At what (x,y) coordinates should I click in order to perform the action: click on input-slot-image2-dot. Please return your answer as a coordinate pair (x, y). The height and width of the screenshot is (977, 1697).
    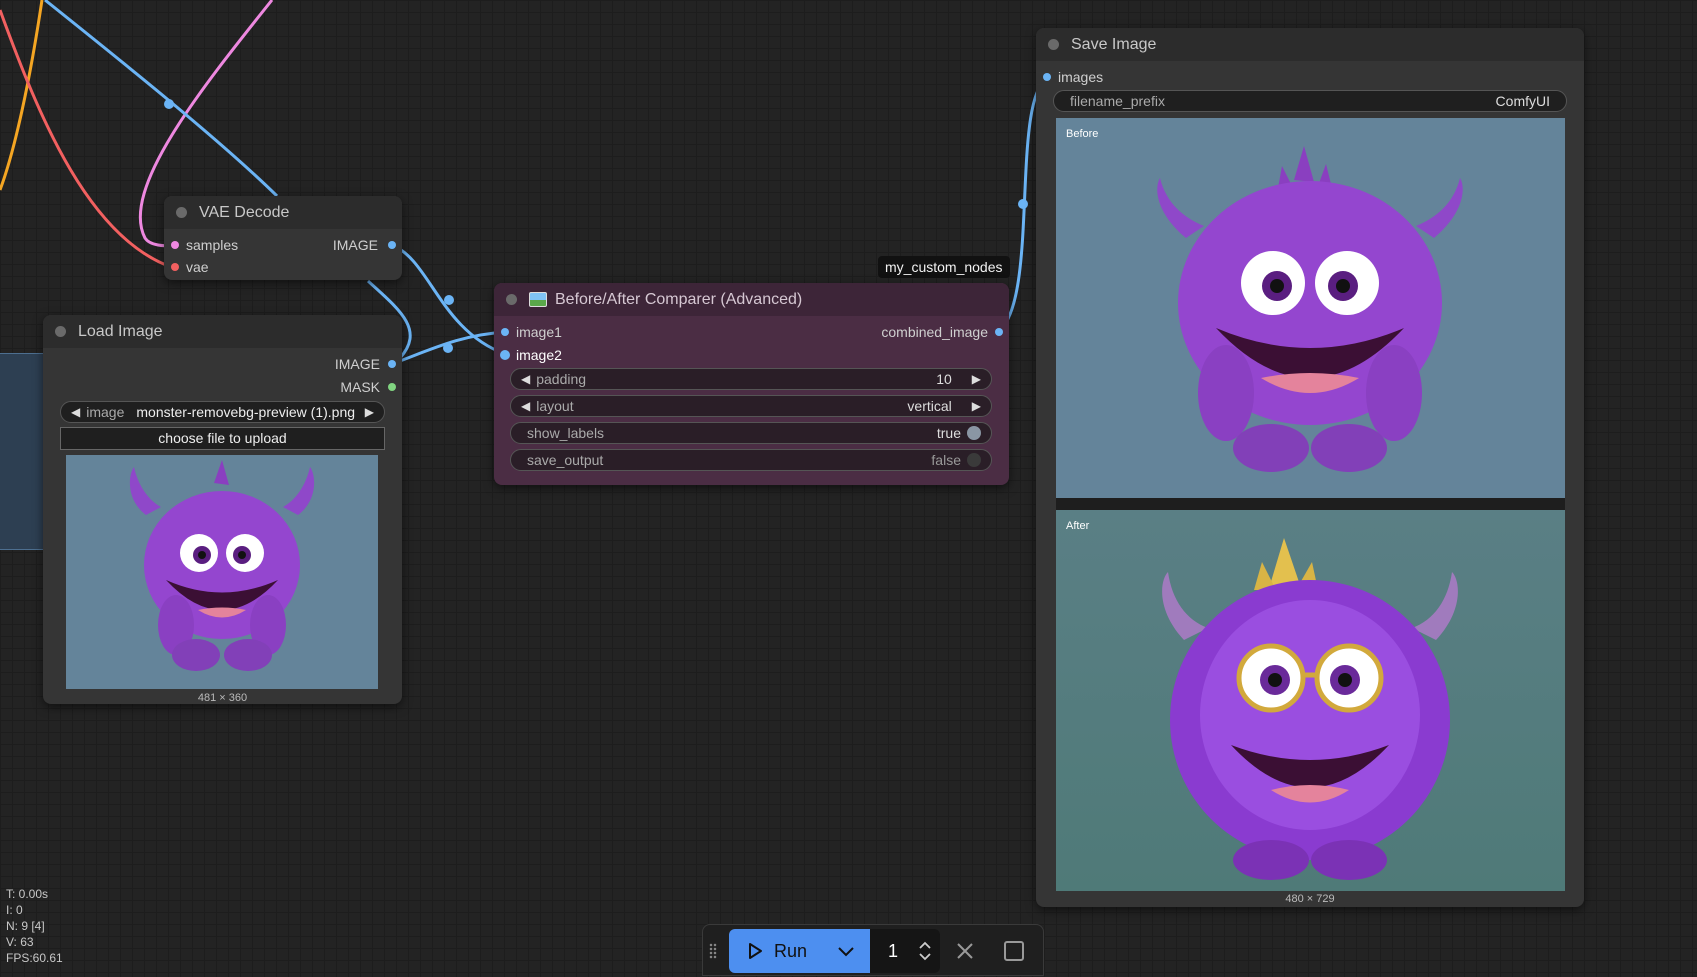
    Looking at the image, I should click on (505, 355).